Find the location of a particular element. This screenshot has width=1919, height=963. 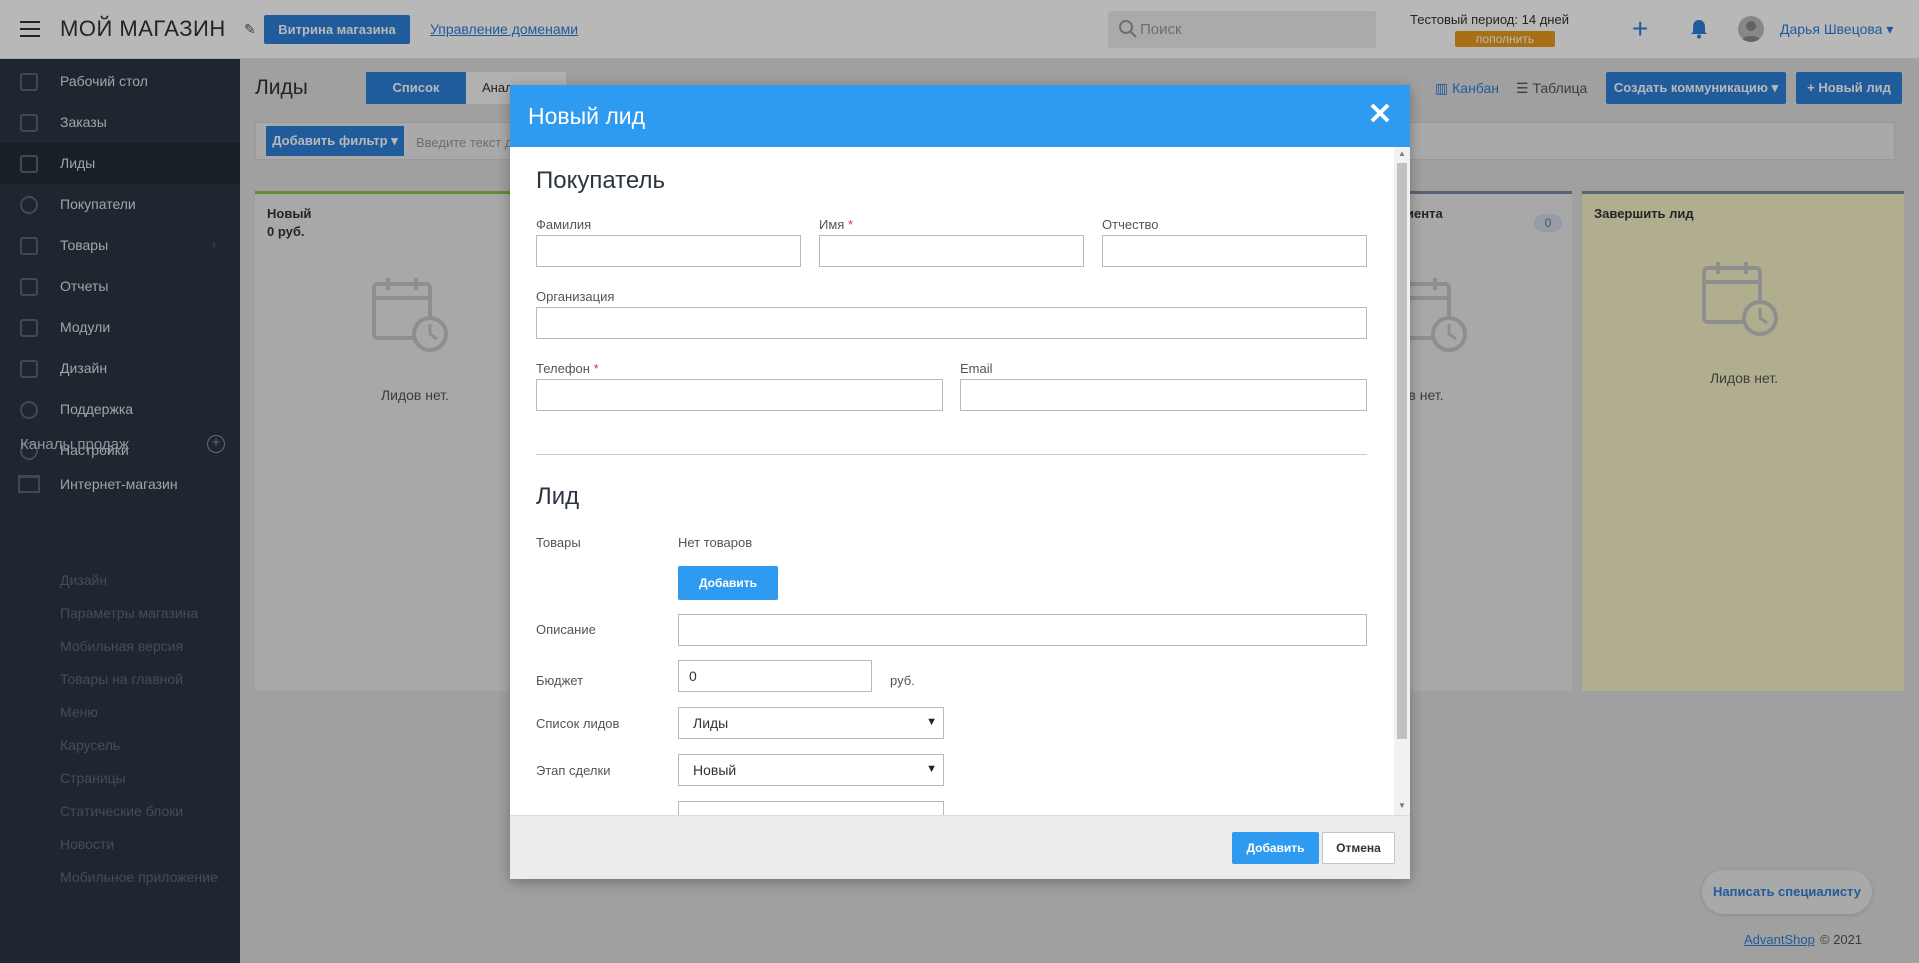

phone-label: Телефон * is located at coordinates (567, 368).